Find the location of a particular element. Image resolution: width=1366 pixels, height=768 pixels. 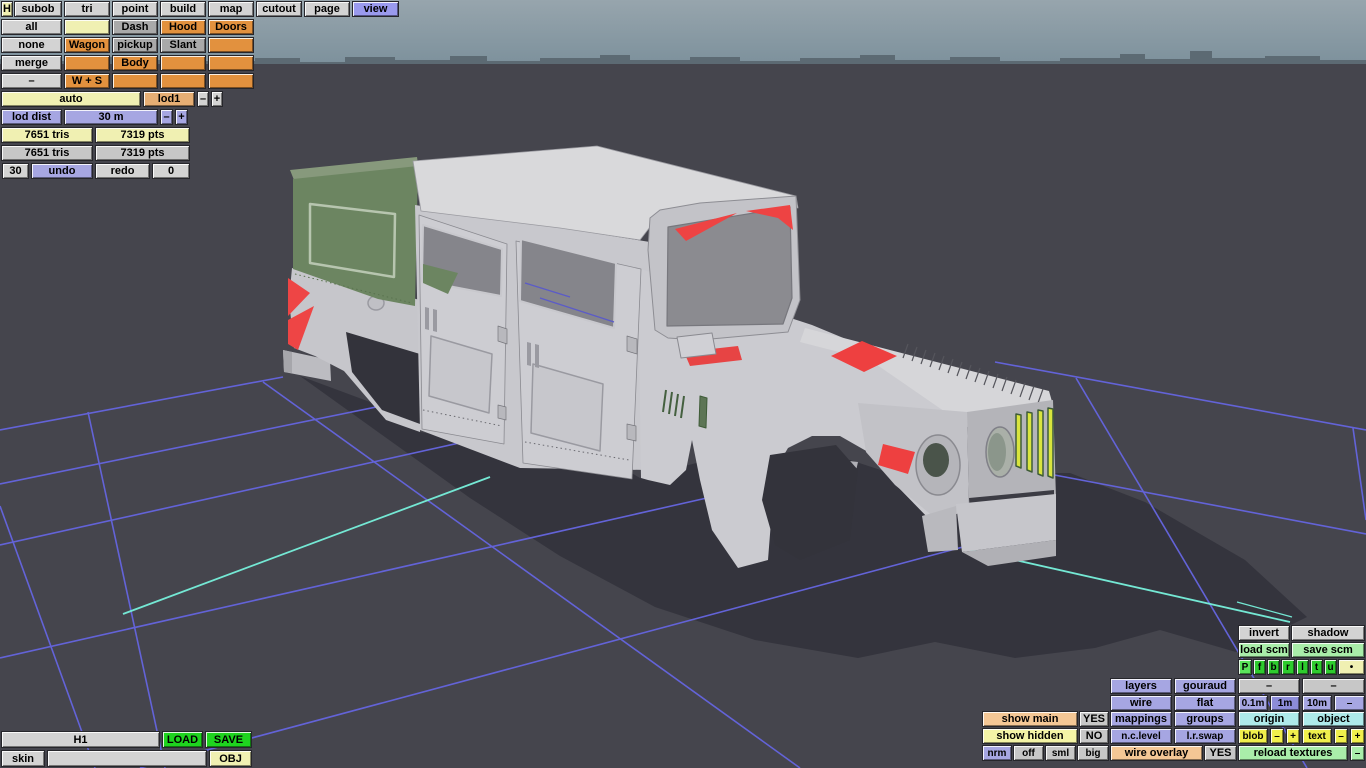

groups-button: groups is located at coordinates (1205, 719).